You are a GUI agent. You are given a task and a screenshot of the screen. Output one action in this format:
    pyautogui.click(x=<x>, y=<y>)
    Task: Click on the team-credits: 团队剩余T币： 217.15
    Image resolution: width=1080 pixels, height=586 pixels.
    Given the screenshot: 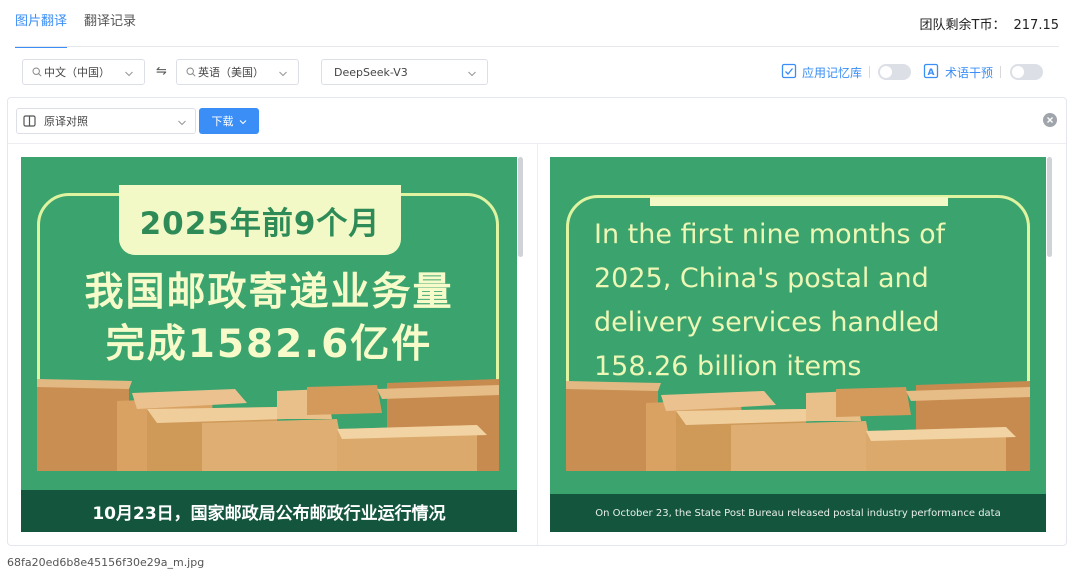 What is the action you would take?
    pyautogui.click(x=989, y=23)
    